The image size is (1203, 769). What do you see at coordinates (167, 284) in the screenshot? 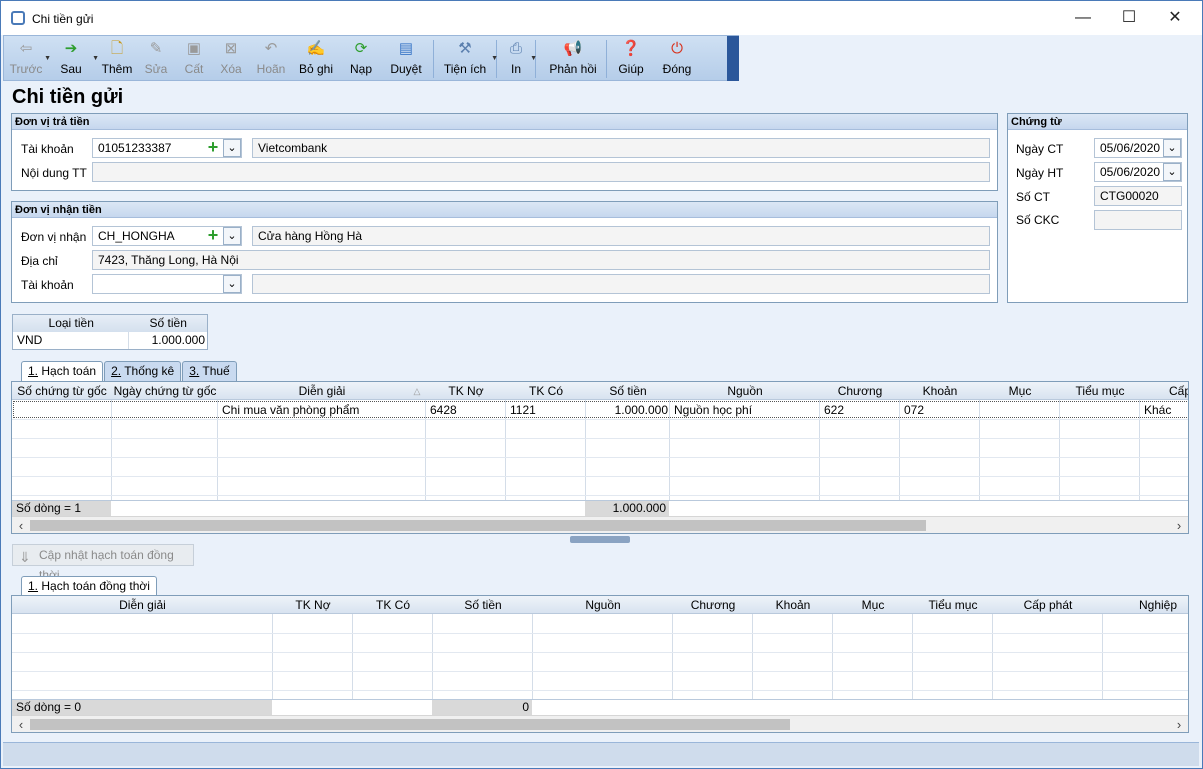
I see `payee-account-combo` at bounding box center [167, 284].